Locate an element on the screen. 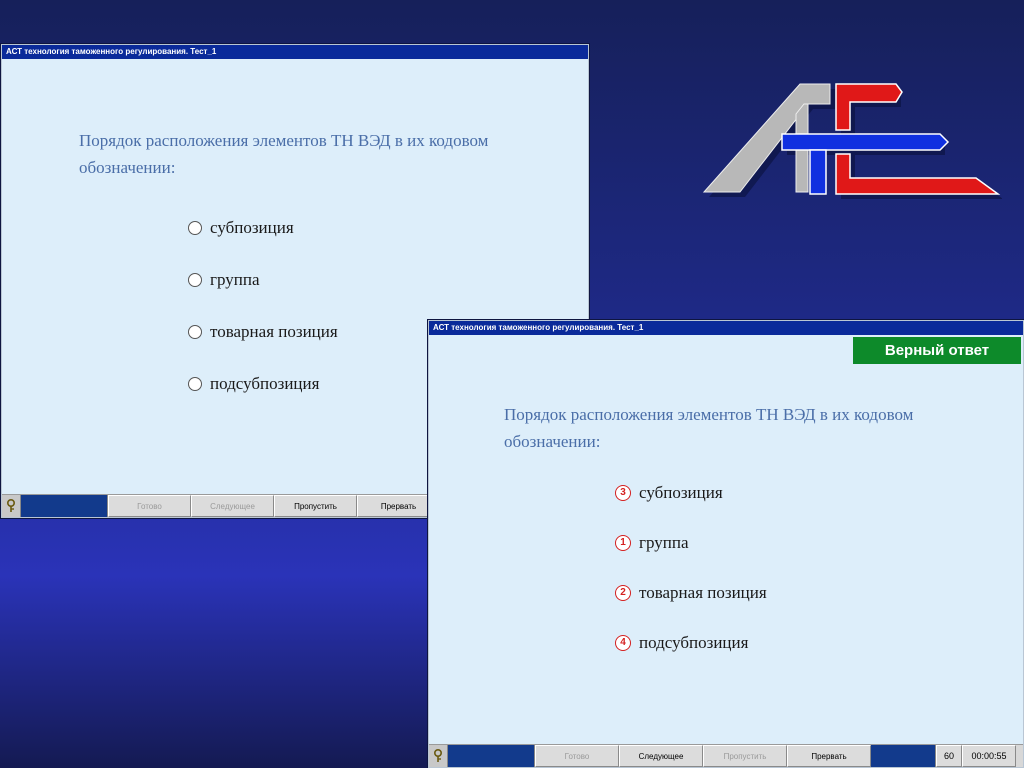 The width and height of the screenshot is (1024, 768). option-item: подсубпозиция is located at coordinates (263, 384).